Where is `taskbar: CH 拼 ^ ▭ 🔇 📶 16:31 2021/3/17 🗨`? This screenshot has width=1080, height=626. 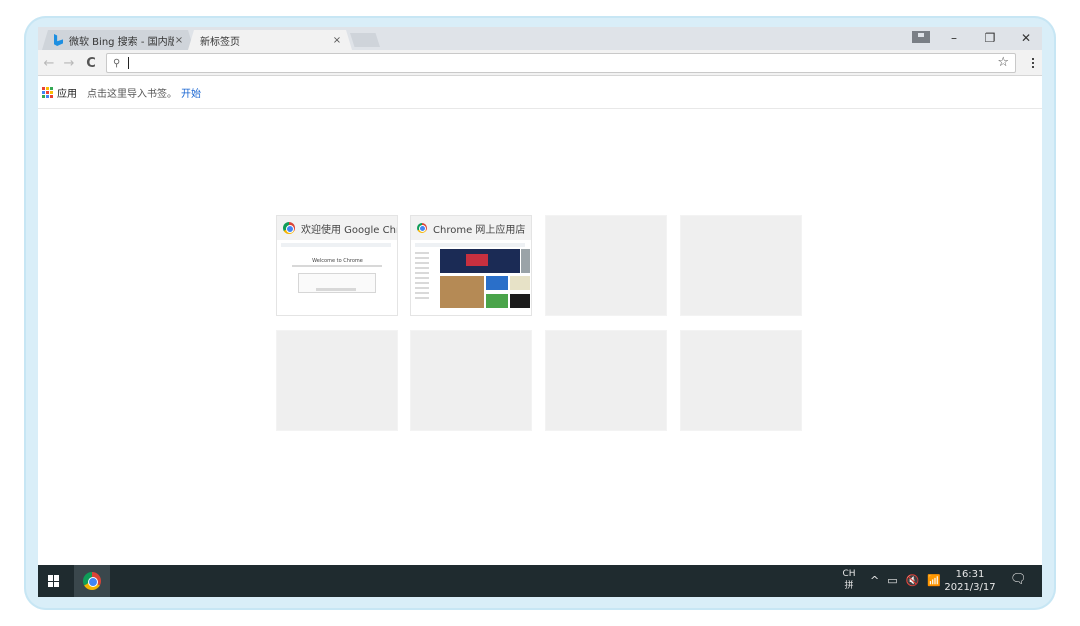
taskbar: CH 拼 ^ ▭ 🔇 📶 16:31 2021/3/17 🗨 is located at coordinates (540, 581).